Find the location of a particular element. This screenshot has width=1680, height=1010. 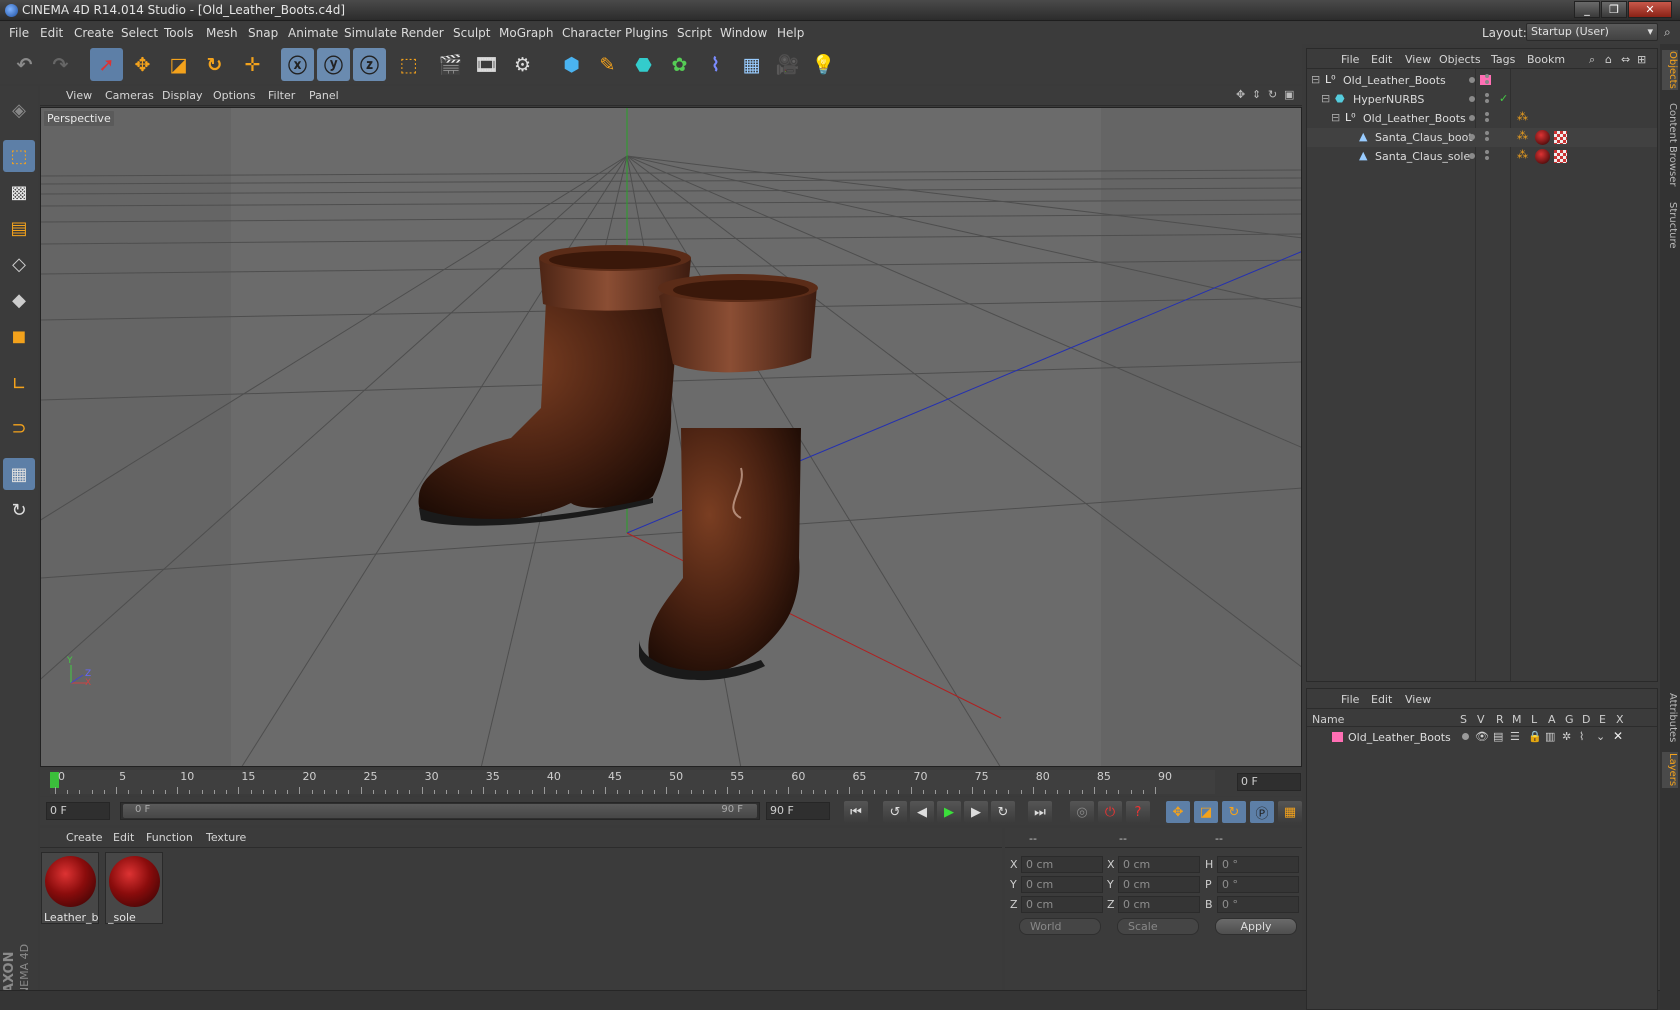

objects-menu-bookmarks: Bookm is located at coordinates (1546, 59).